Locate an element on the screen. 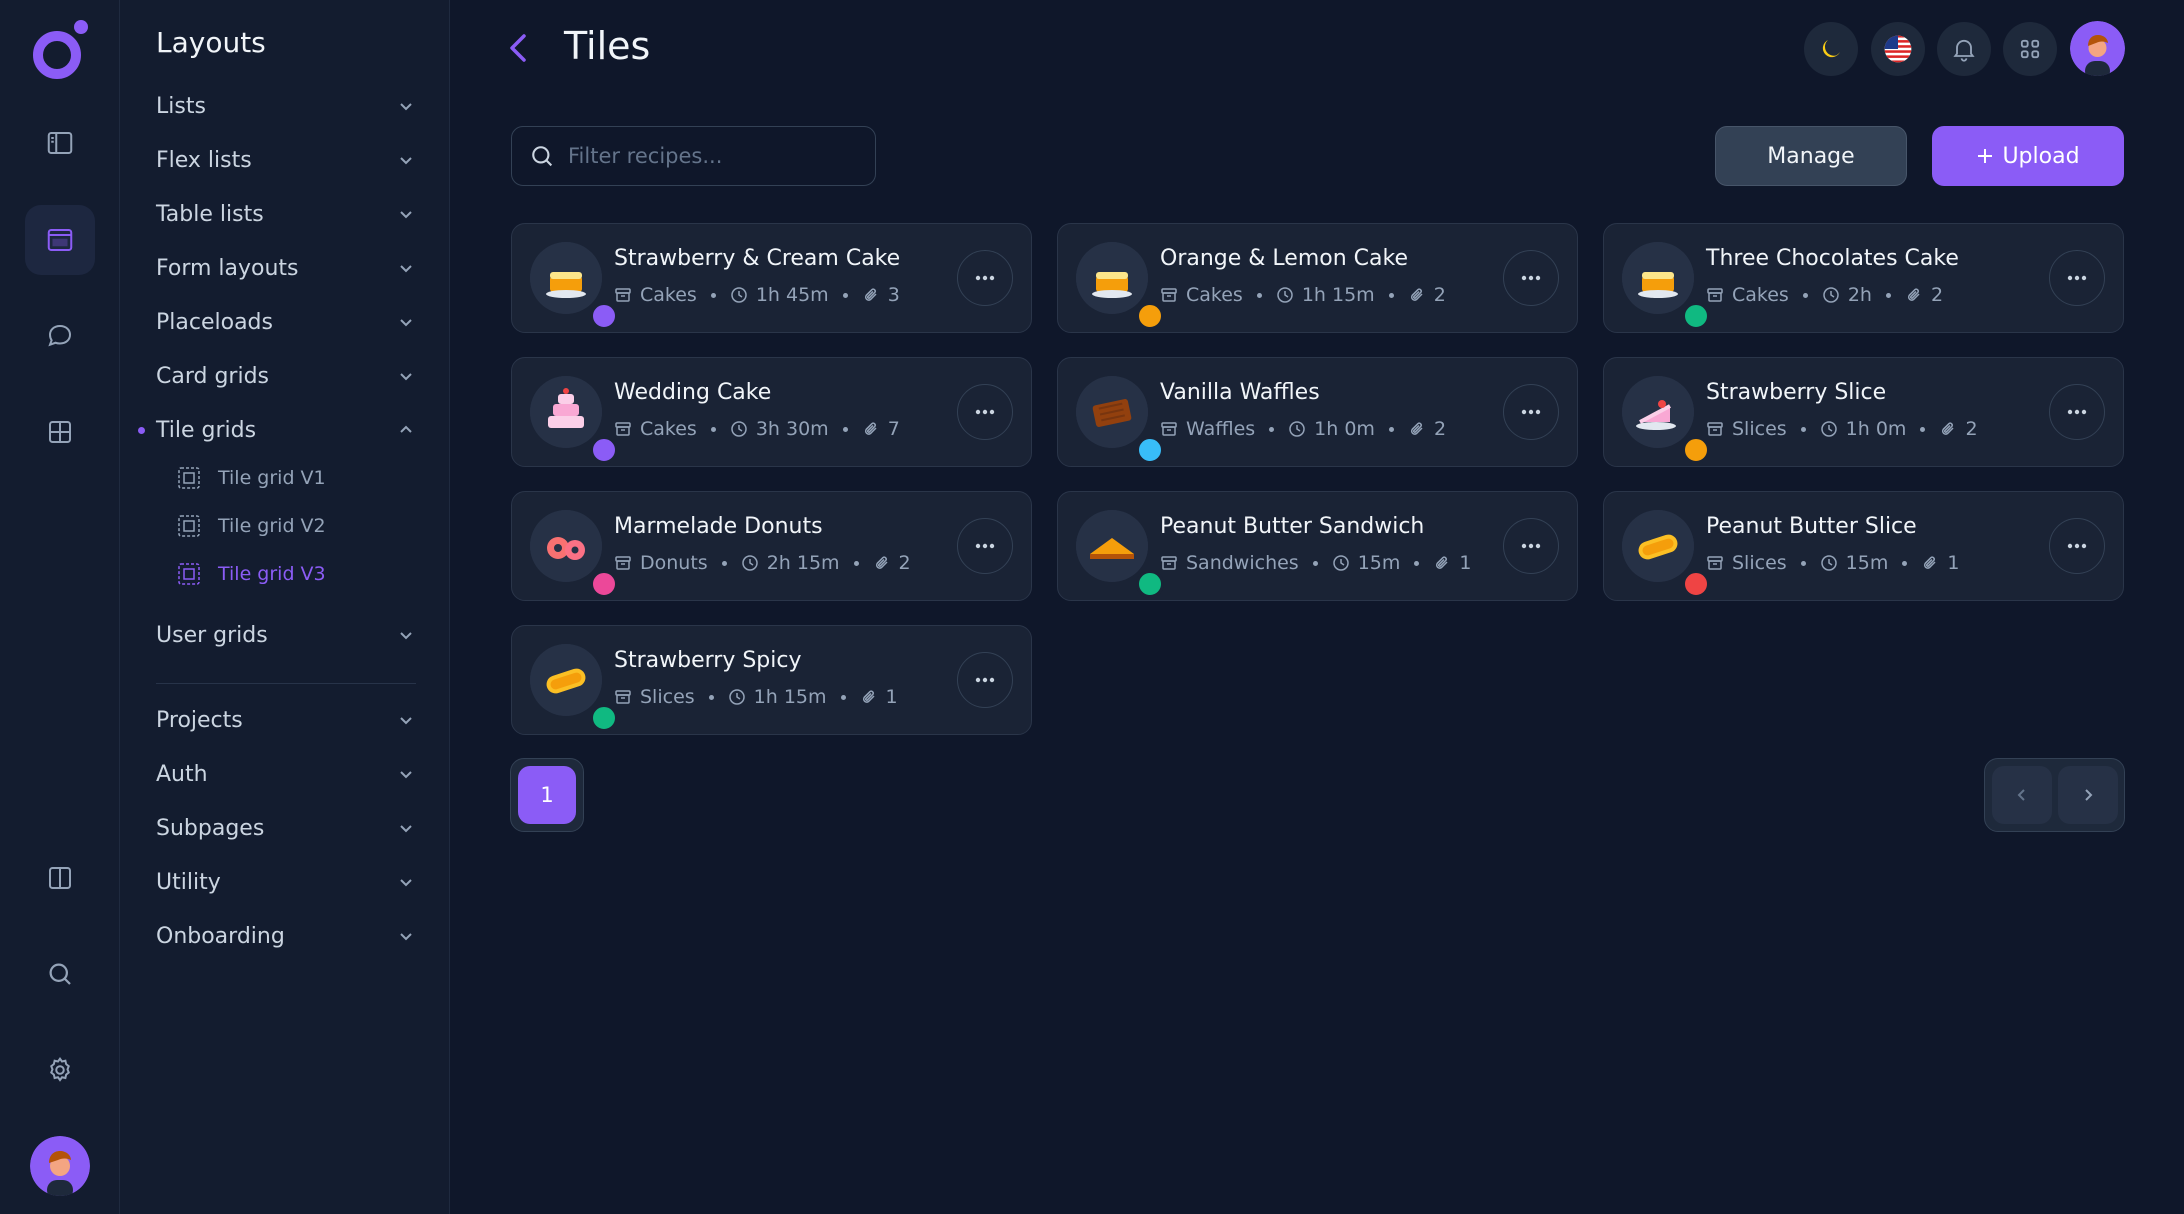 This screenshot has height=1214, width=2184. language-selector is located at coordinates (1898, 49).